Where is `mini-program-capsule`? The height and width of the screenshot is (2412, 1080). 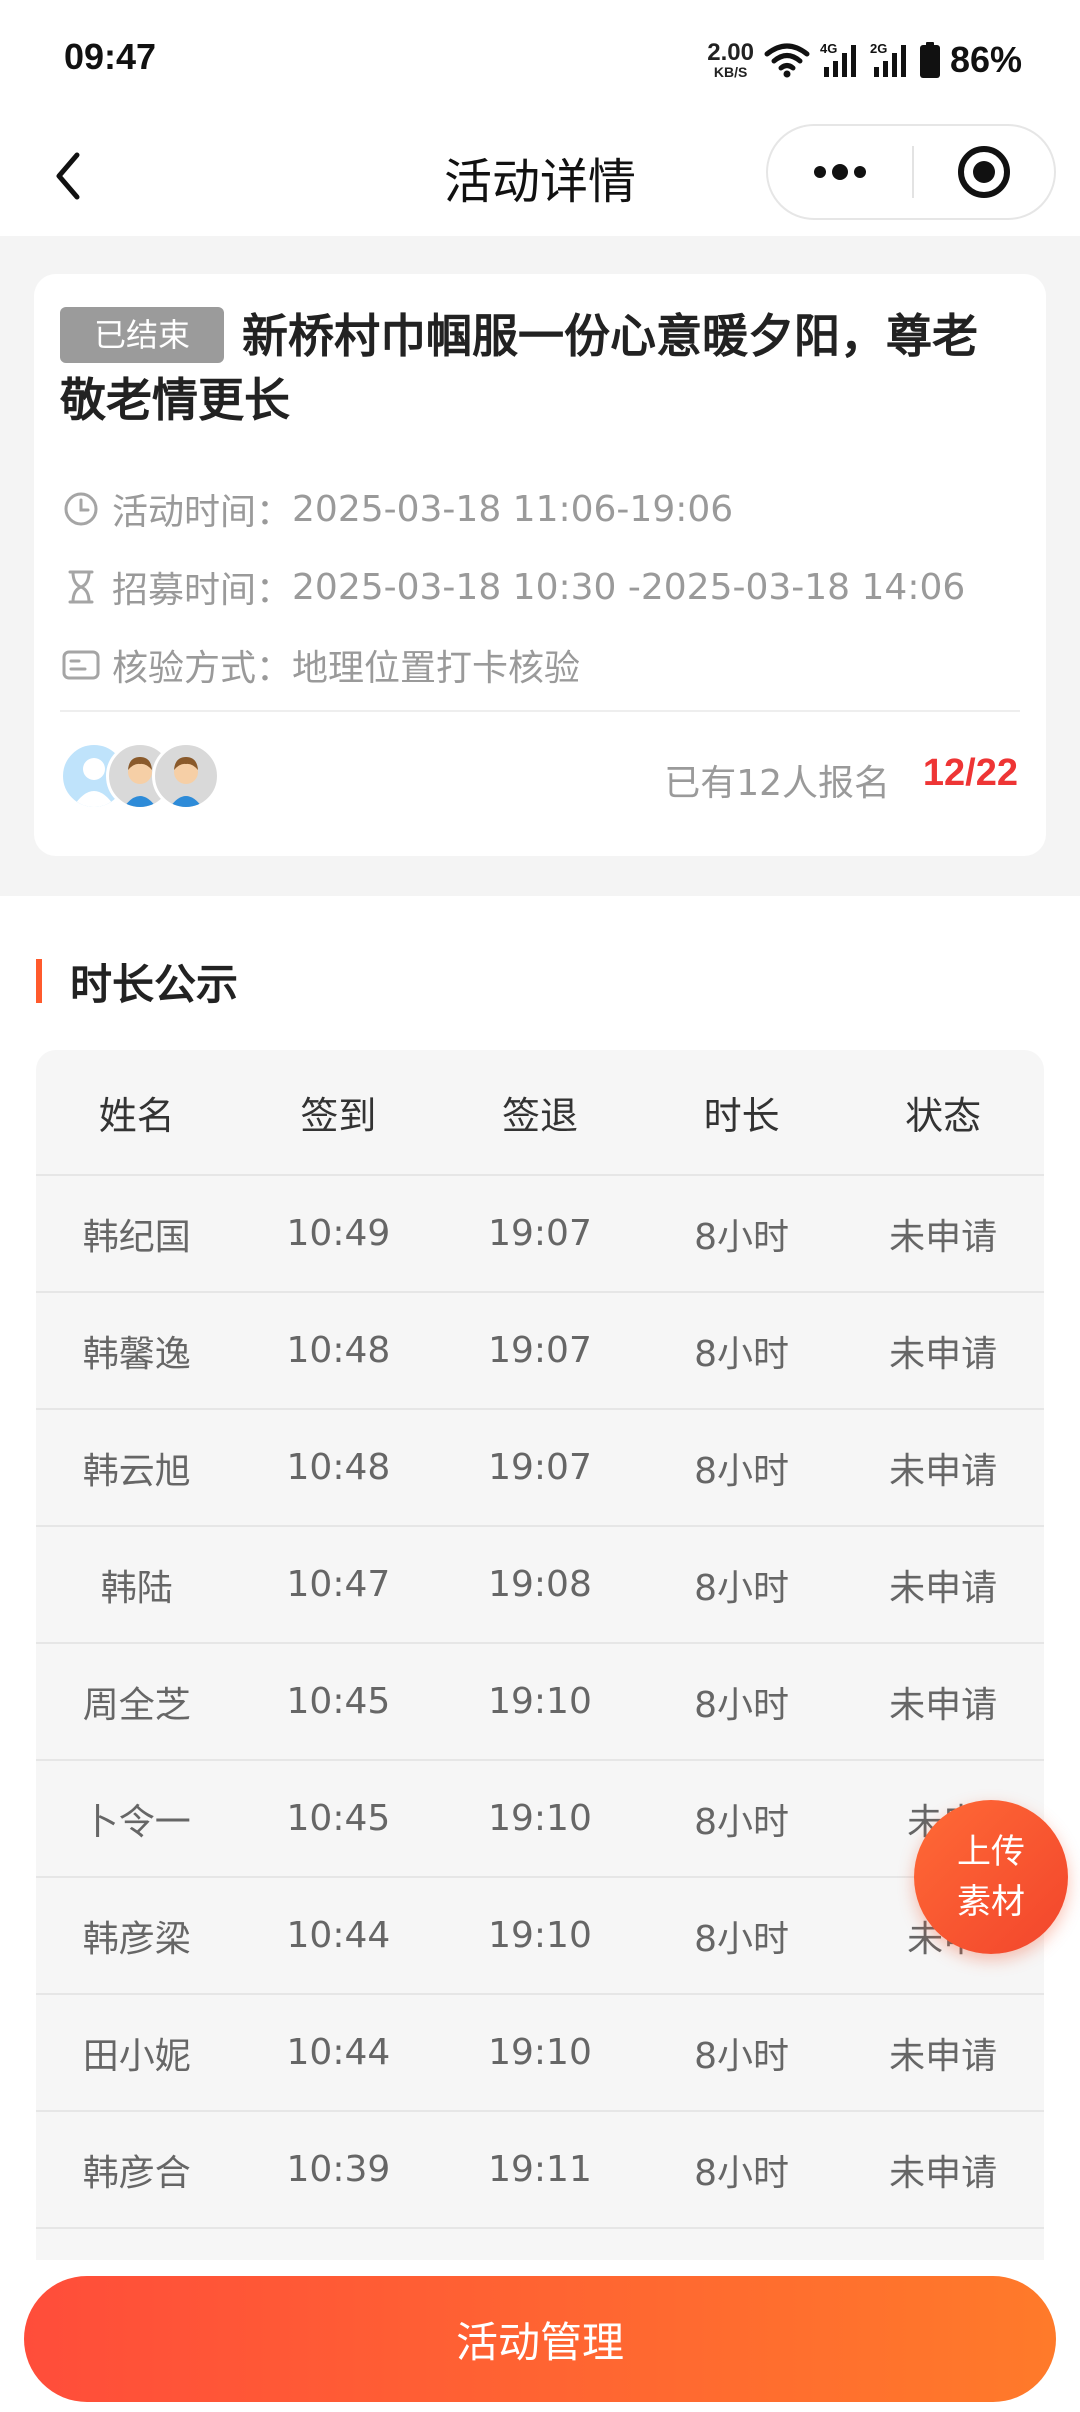 mini-program-capsule is located at coordinates (911, 172).